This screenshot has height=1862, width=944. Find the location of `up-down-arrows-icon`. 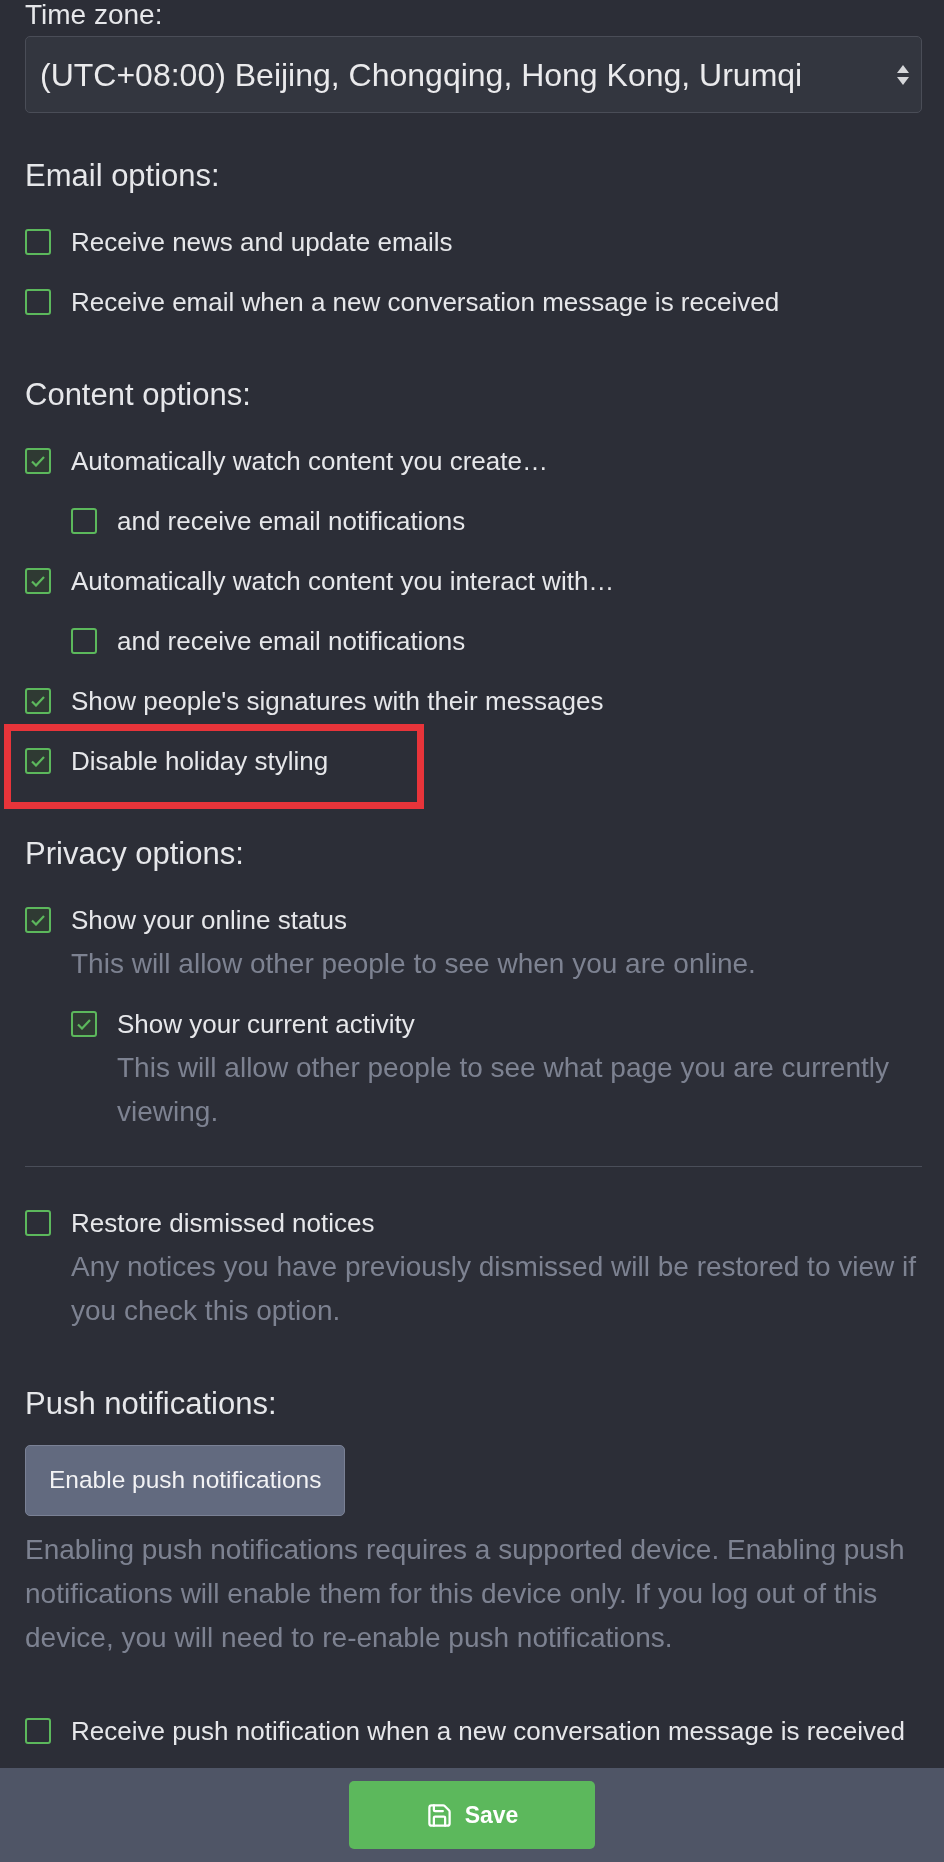

up-down-arrows-icon is located at coordinates (903, 74).